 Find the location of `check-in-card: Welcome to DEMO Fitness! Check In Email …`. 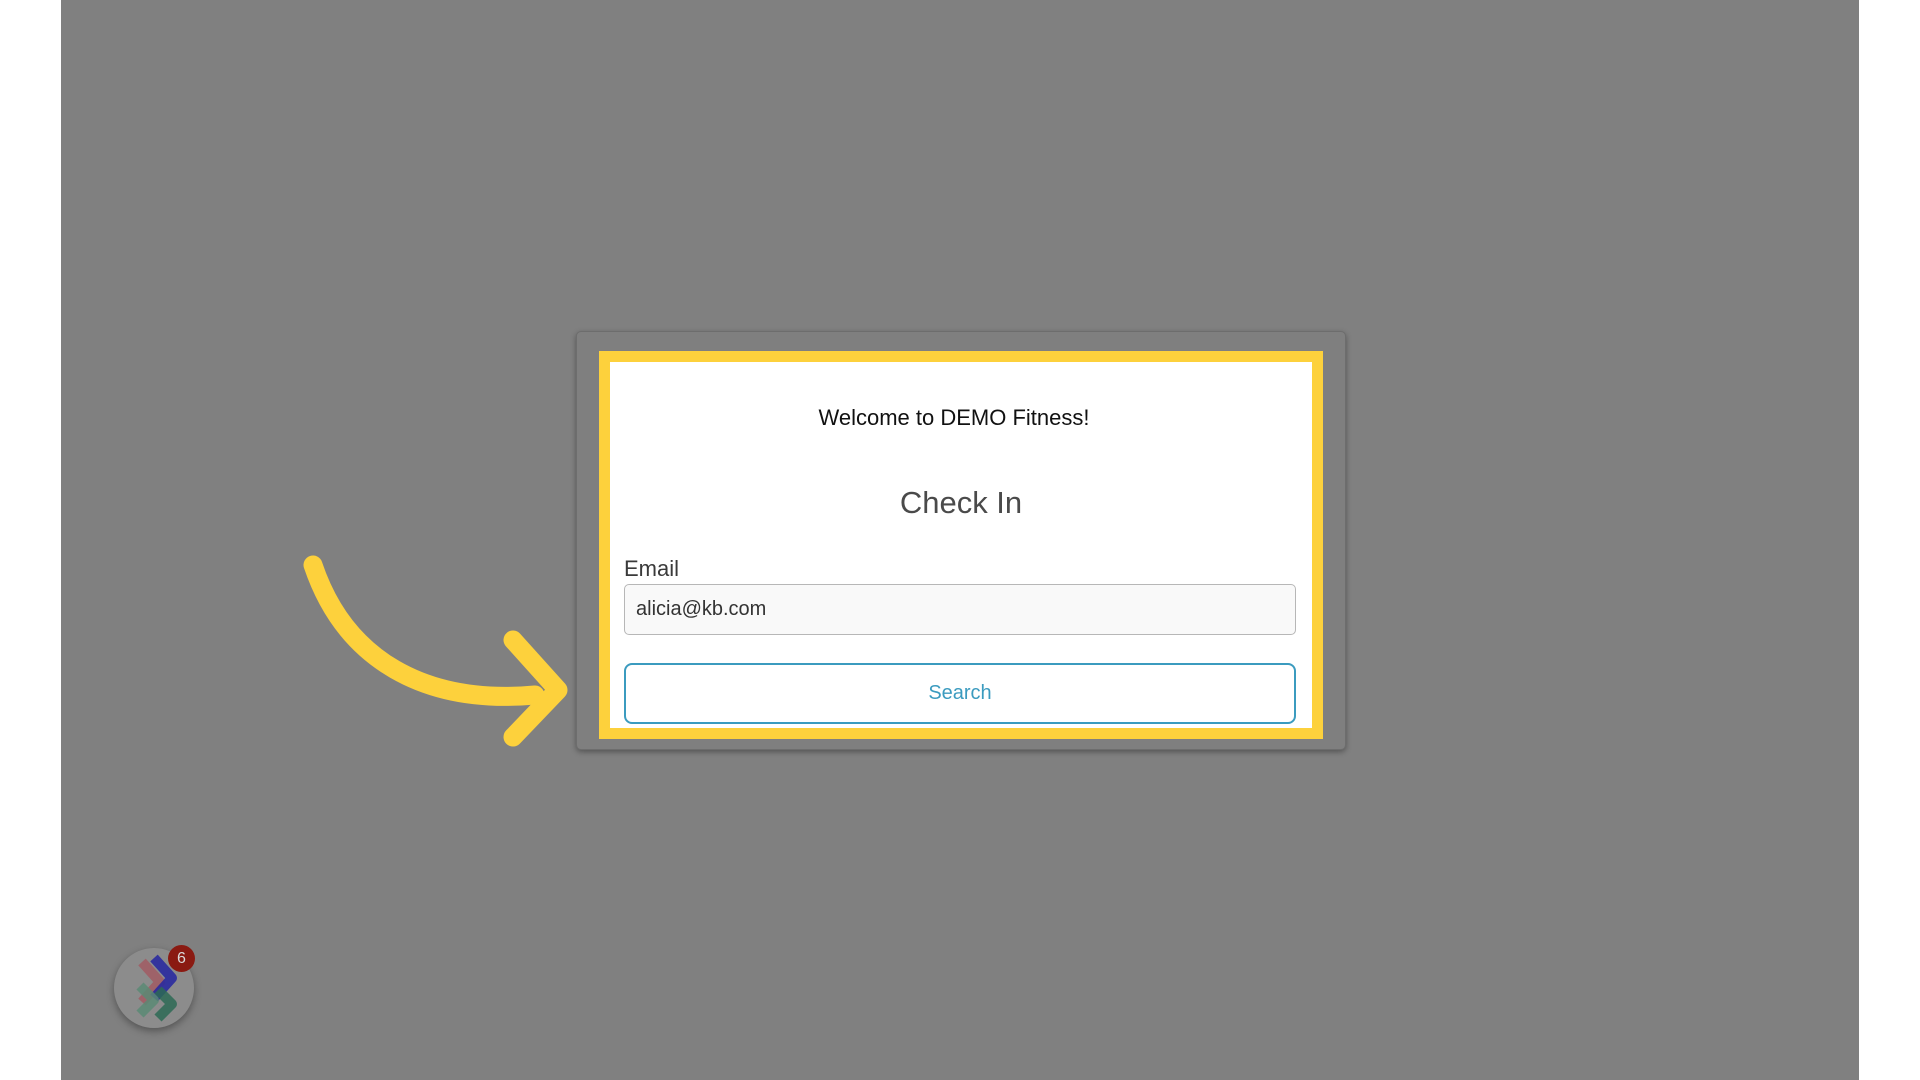

check-in-card: Welcome to DEMO Fitness! Check In Email … is located at coordinates (961, 545).